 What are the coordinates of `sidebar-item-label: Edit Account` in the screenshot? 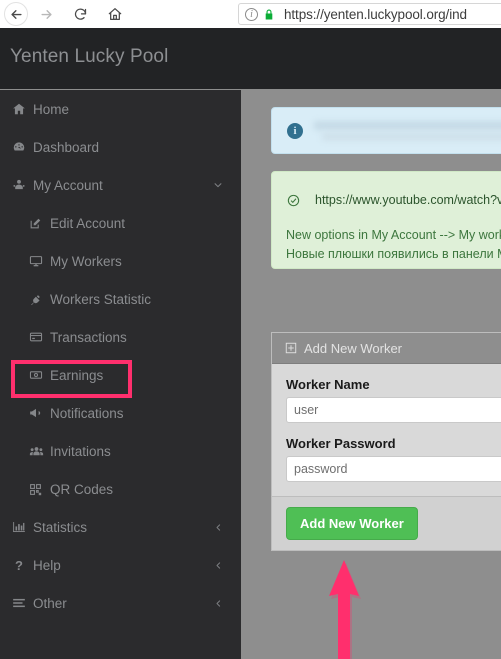 It's located at (88, 223).